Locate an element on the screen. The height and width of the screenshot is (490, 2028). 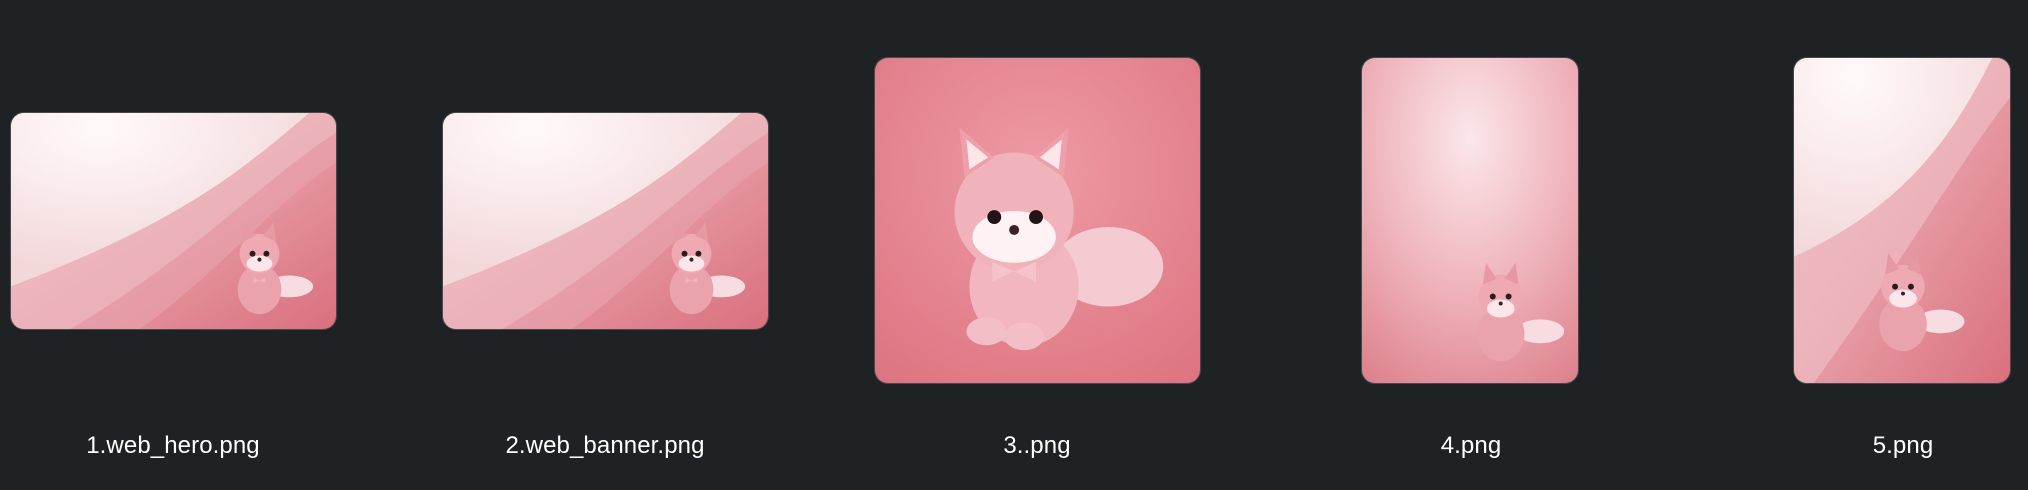
file-item-5: 5.png is located at coordinates (1879, 245).